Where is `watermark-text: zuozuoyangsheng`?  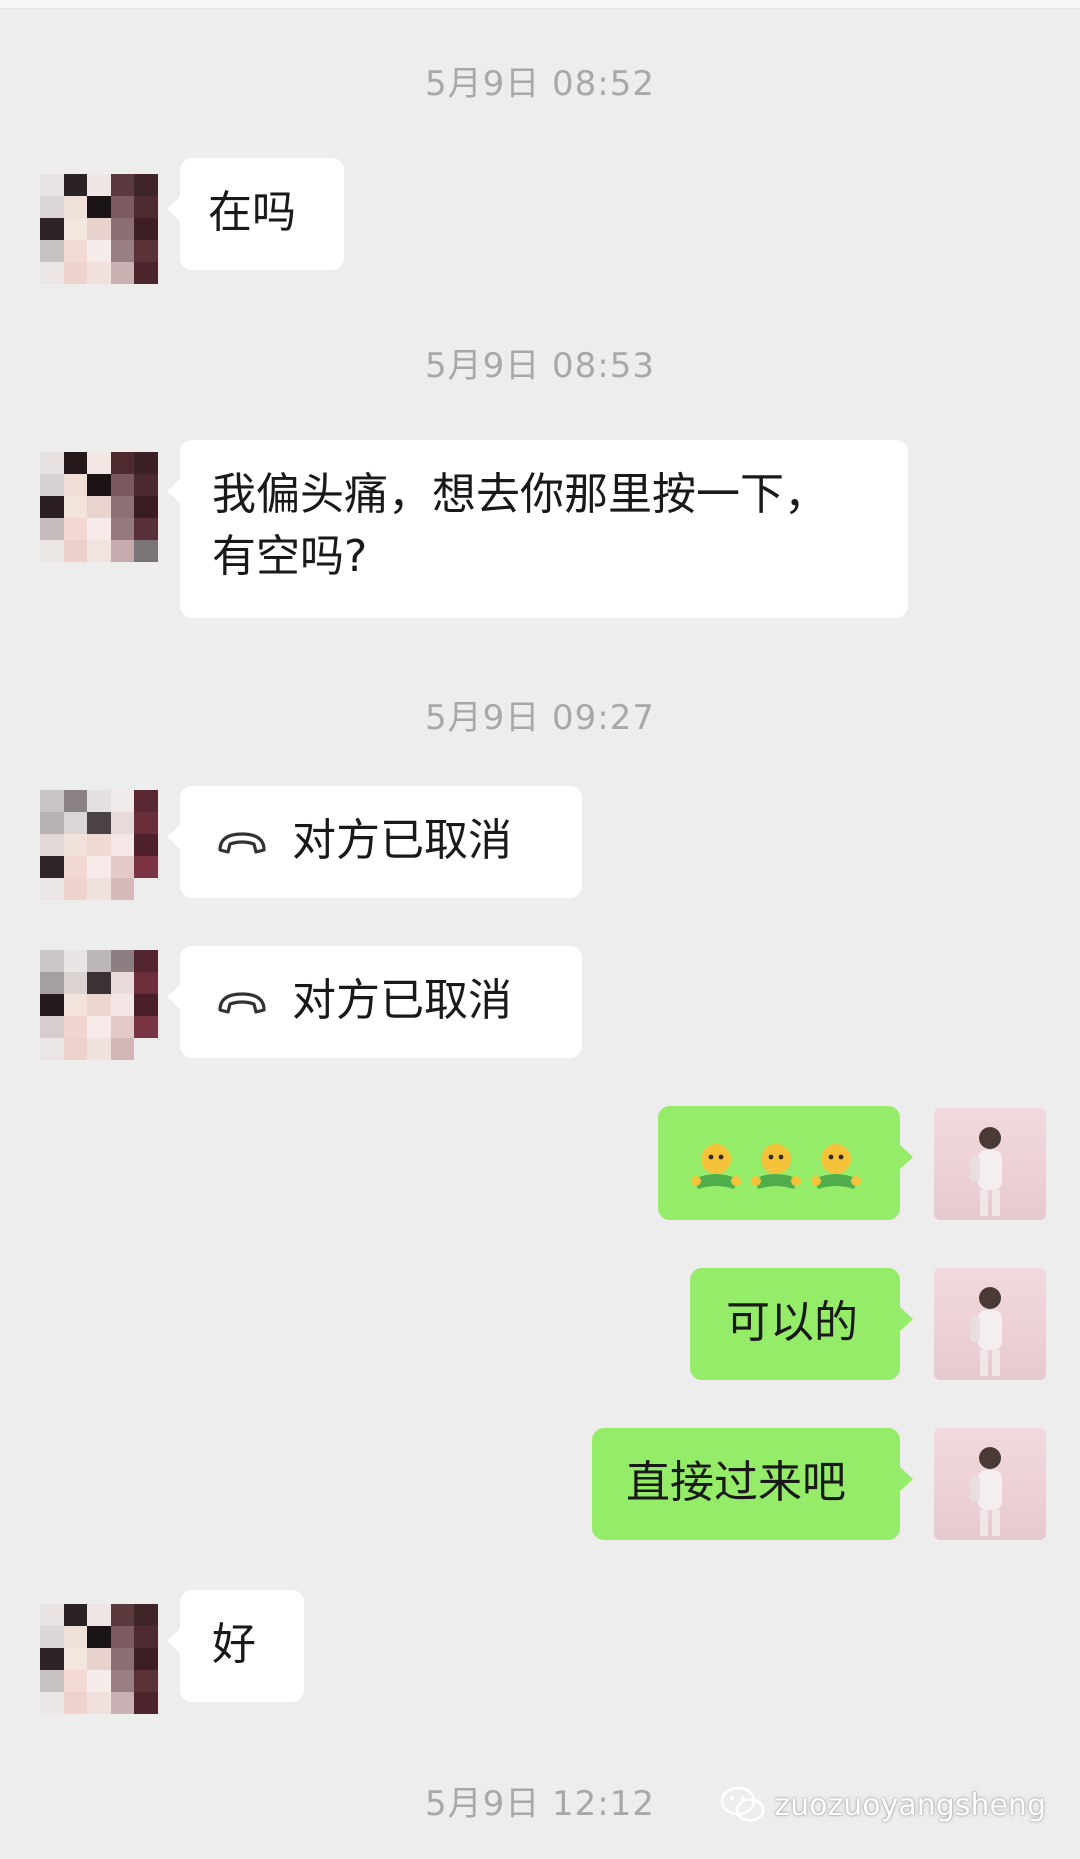 watermark-text: zuozuoyangsheng is located at coordinates (910, 1805).